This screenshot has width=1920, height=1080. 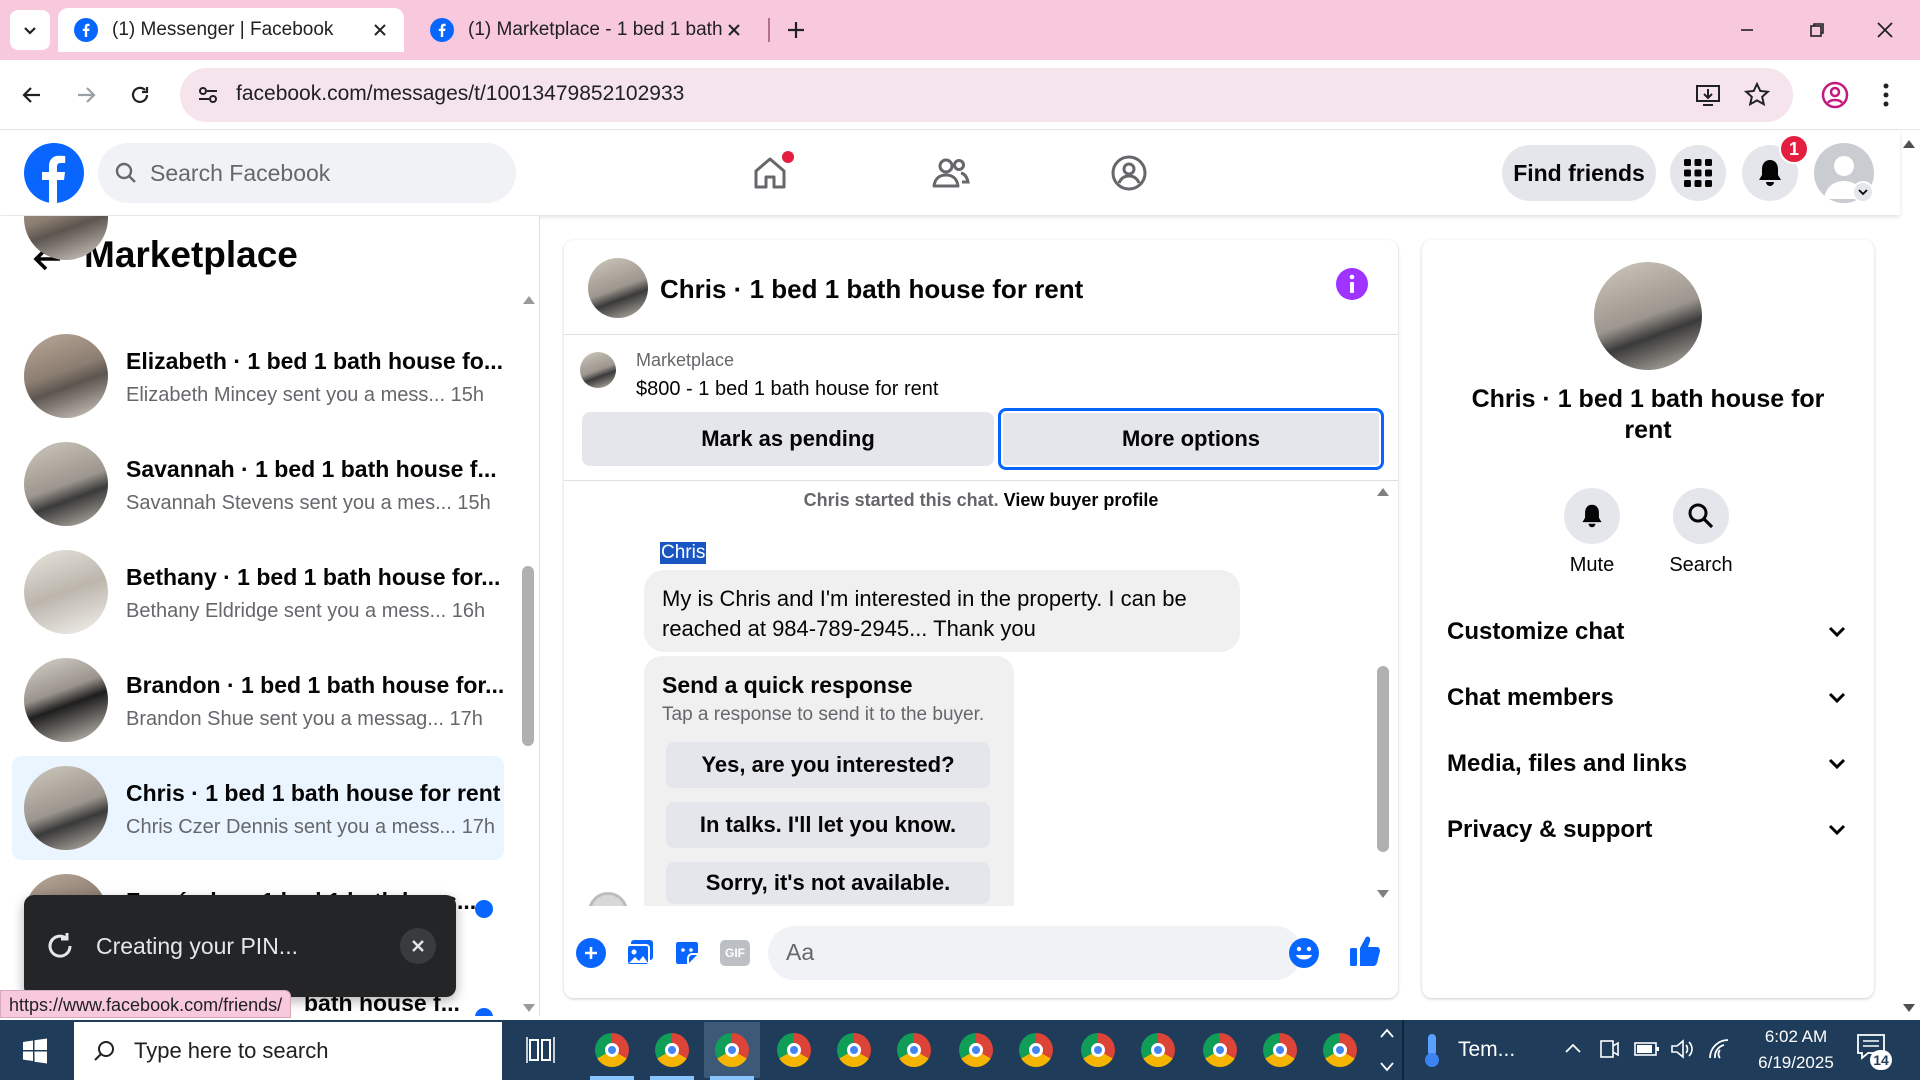 What do you see at coordinates (1387, 1067) in the screenshot?
I see `taskbar-scroll-down-icon` at bounding box center [1387, 1067].